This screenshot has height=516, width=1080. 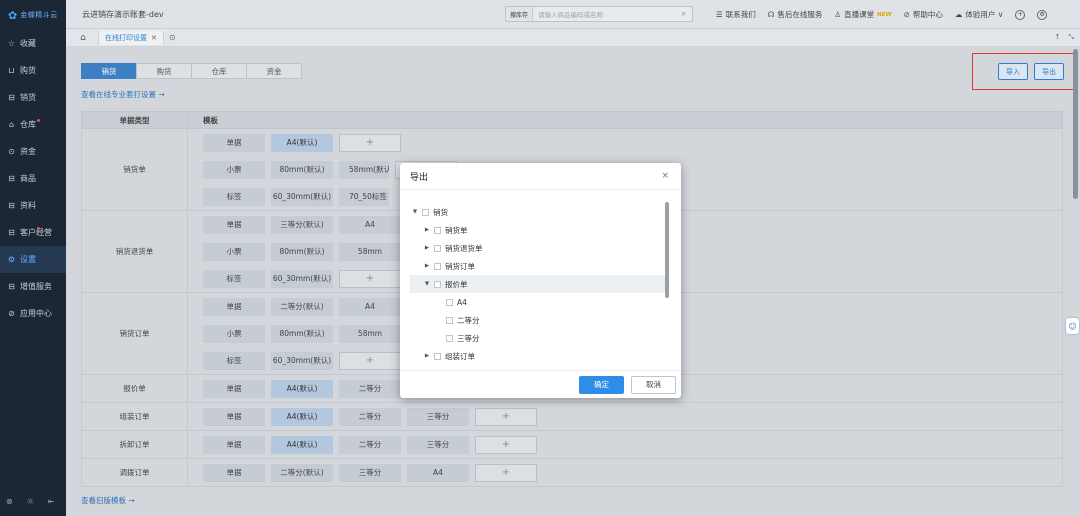 What do you see at coordinates (539, 266) in the screenshot?
I see `tree-node: ▶ 销货订单` at bounding box center [539, 266].